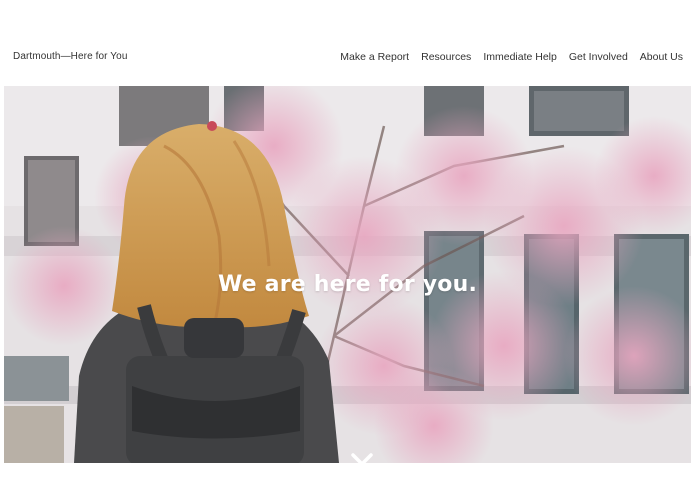 The height and width of the screenshot is (494, 695). Describe the element at coordinates (598, 57) in the screenshot. I see `nav-get-involved: Get Involved` at that location.